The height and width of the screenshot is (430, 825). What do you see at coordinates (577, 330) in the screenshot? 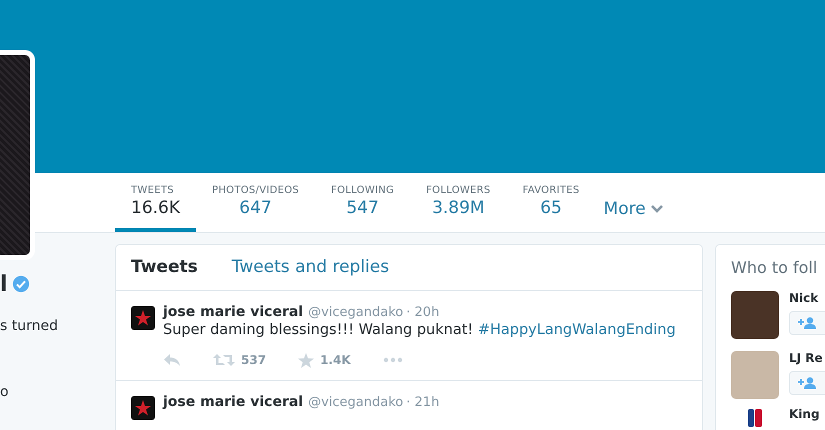
I see `hashtag-link: #HappyLangWalangEnding` at bounding box center [577, 330].